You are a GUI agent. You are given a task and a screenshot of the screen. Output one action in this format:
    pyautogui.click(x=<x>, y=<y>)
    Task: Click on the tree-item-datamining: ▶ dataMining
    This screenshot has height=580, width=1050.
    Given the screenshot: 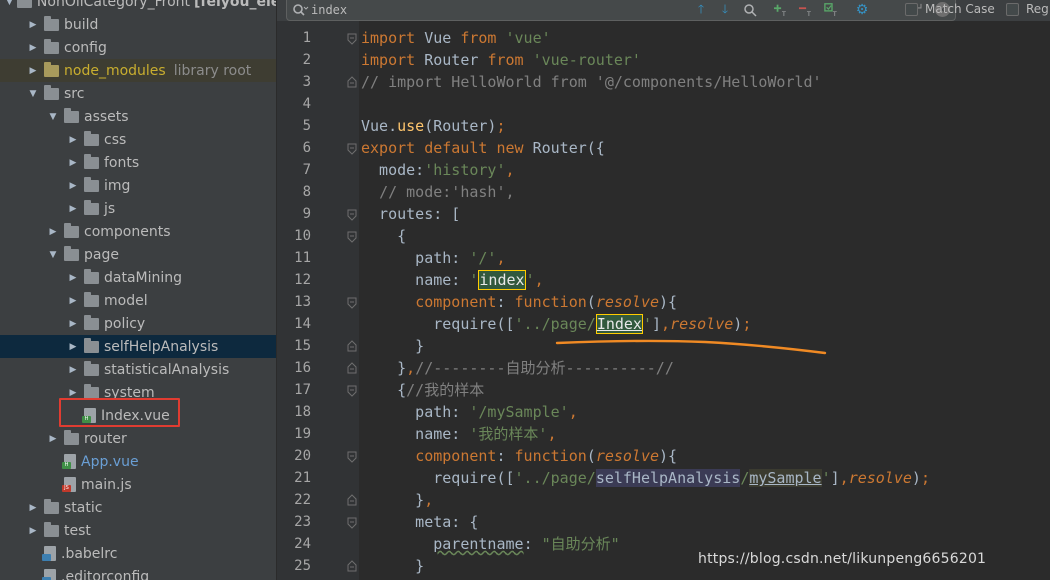 What is the action you would take?
    pyautogui.click(x=138, y=277)
    